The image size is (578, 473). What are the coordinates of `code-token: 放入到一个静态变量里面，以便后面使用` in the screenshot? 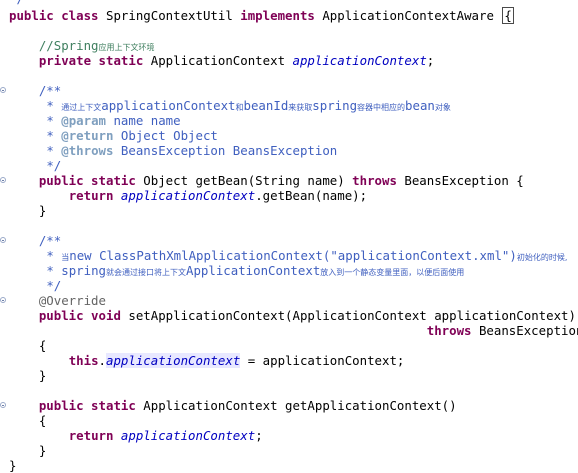 It's located at (392, 272).